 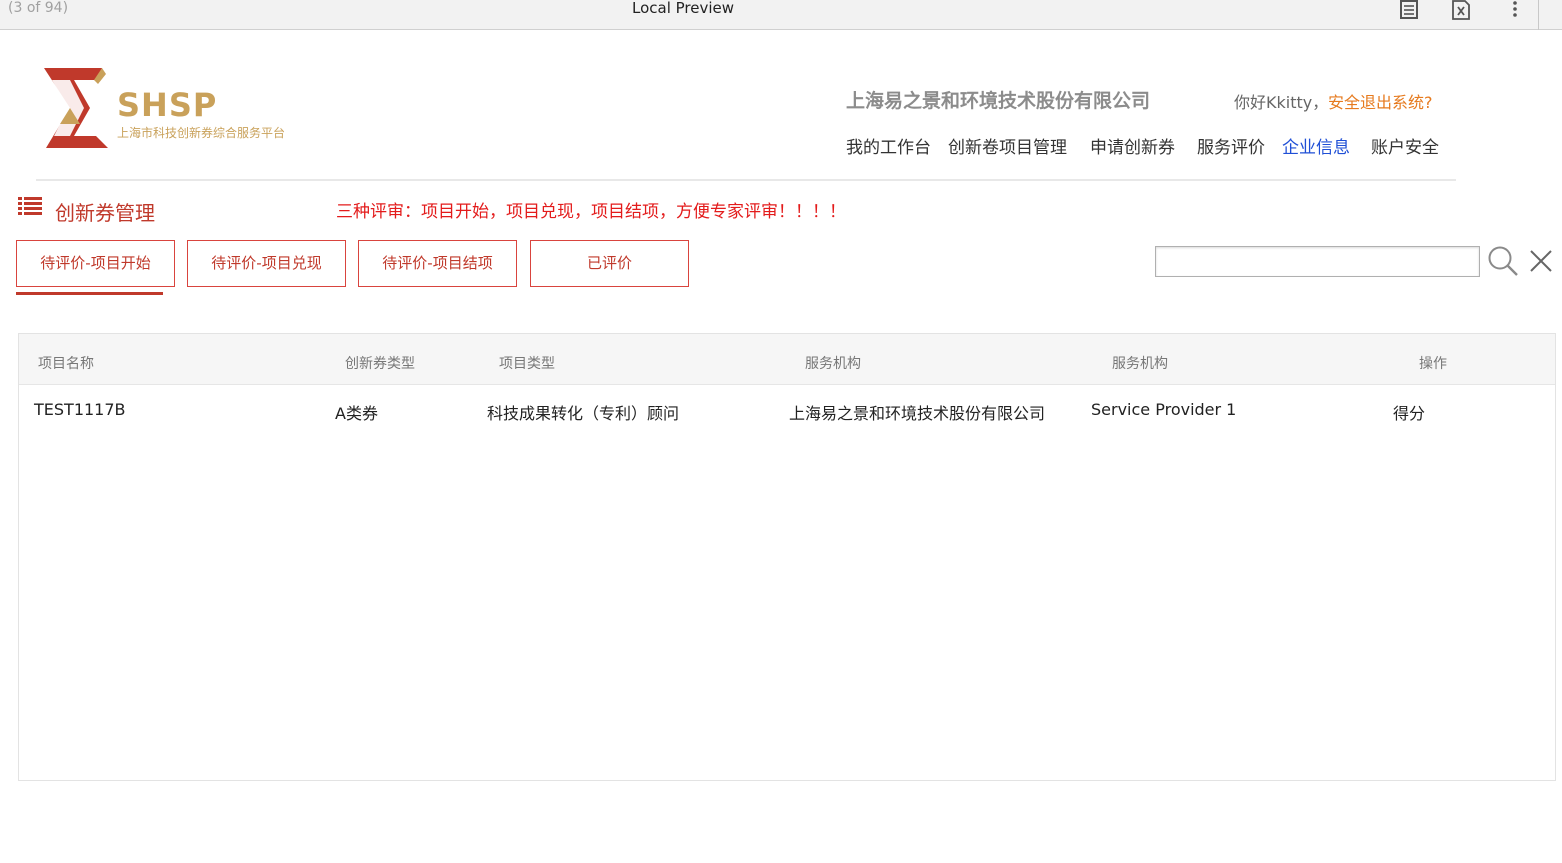 I want to click on nav-my-workbench: 我的工作台, so click(x=888, y=145).